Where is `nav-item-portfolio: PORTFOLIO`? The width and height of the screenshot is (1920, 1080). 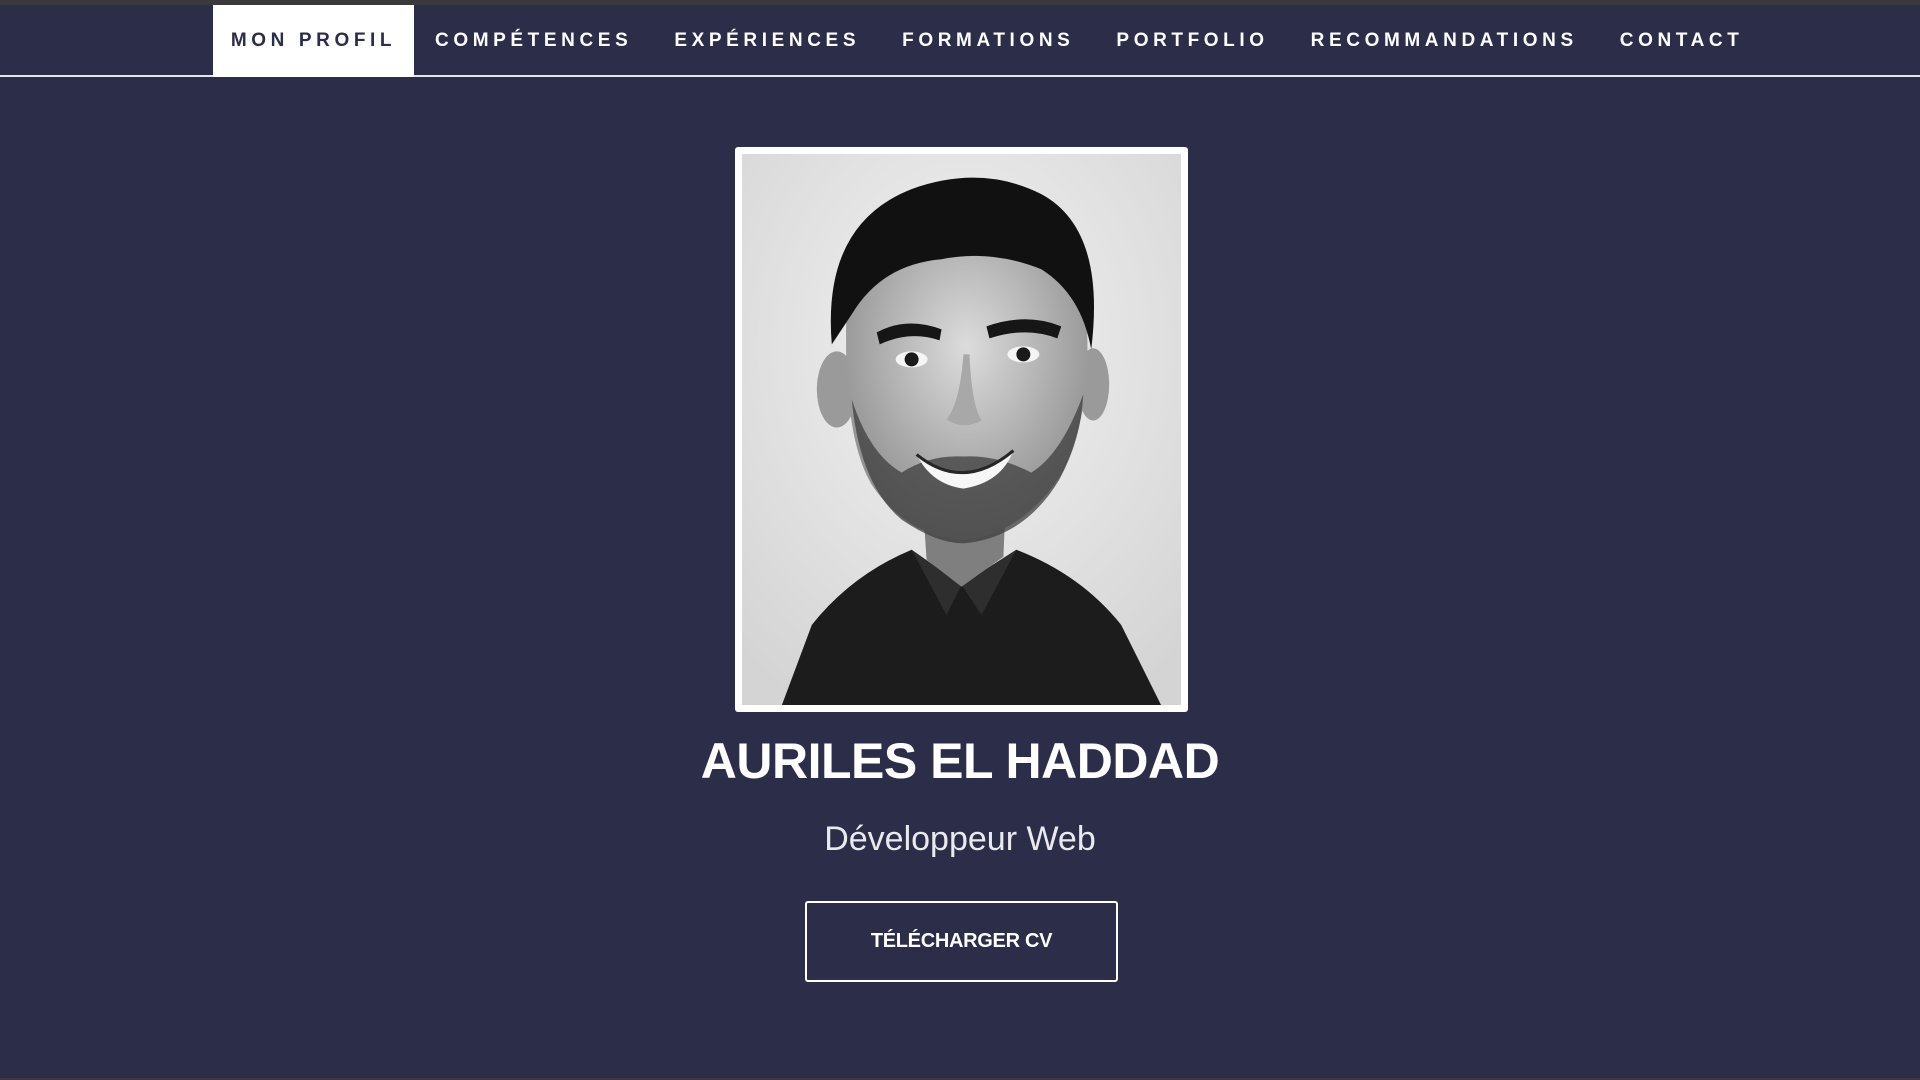 nav-item-portfolio: PORTFOLIO is located at coordinates (1192, 41).